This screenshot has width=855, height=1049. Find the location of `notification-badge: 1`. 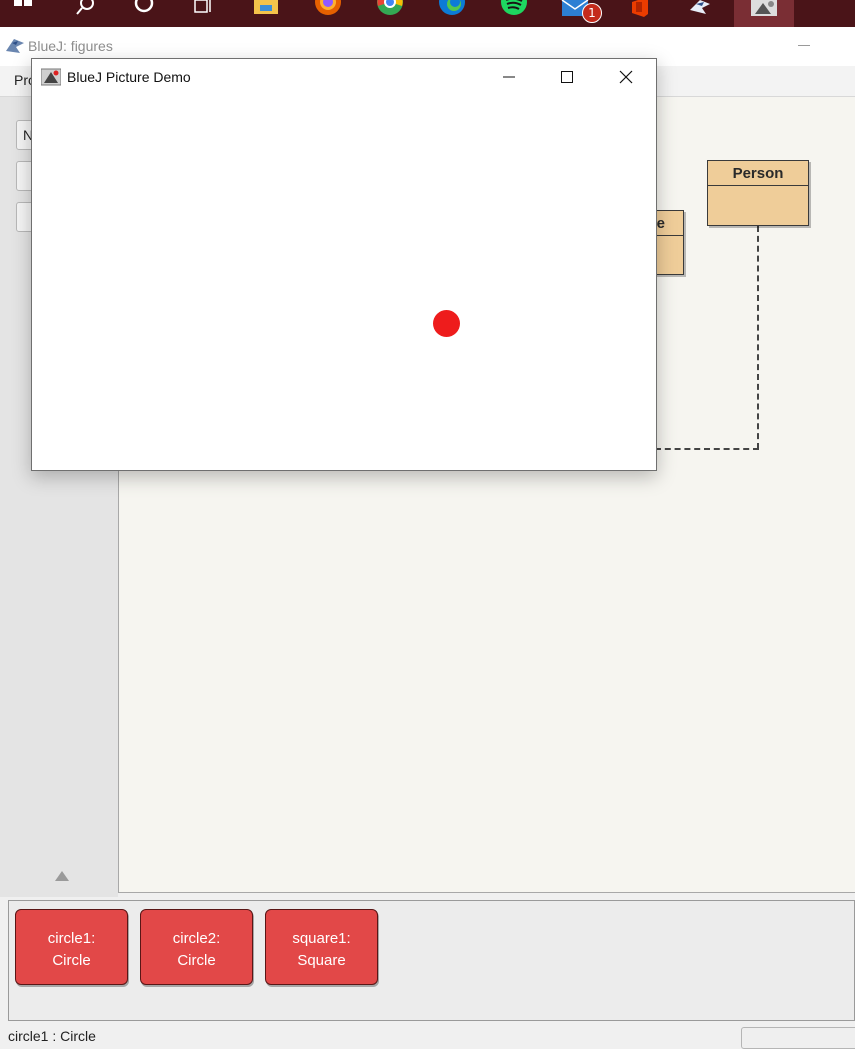

notification-badge: 1 is located at coordinates (592, 13).